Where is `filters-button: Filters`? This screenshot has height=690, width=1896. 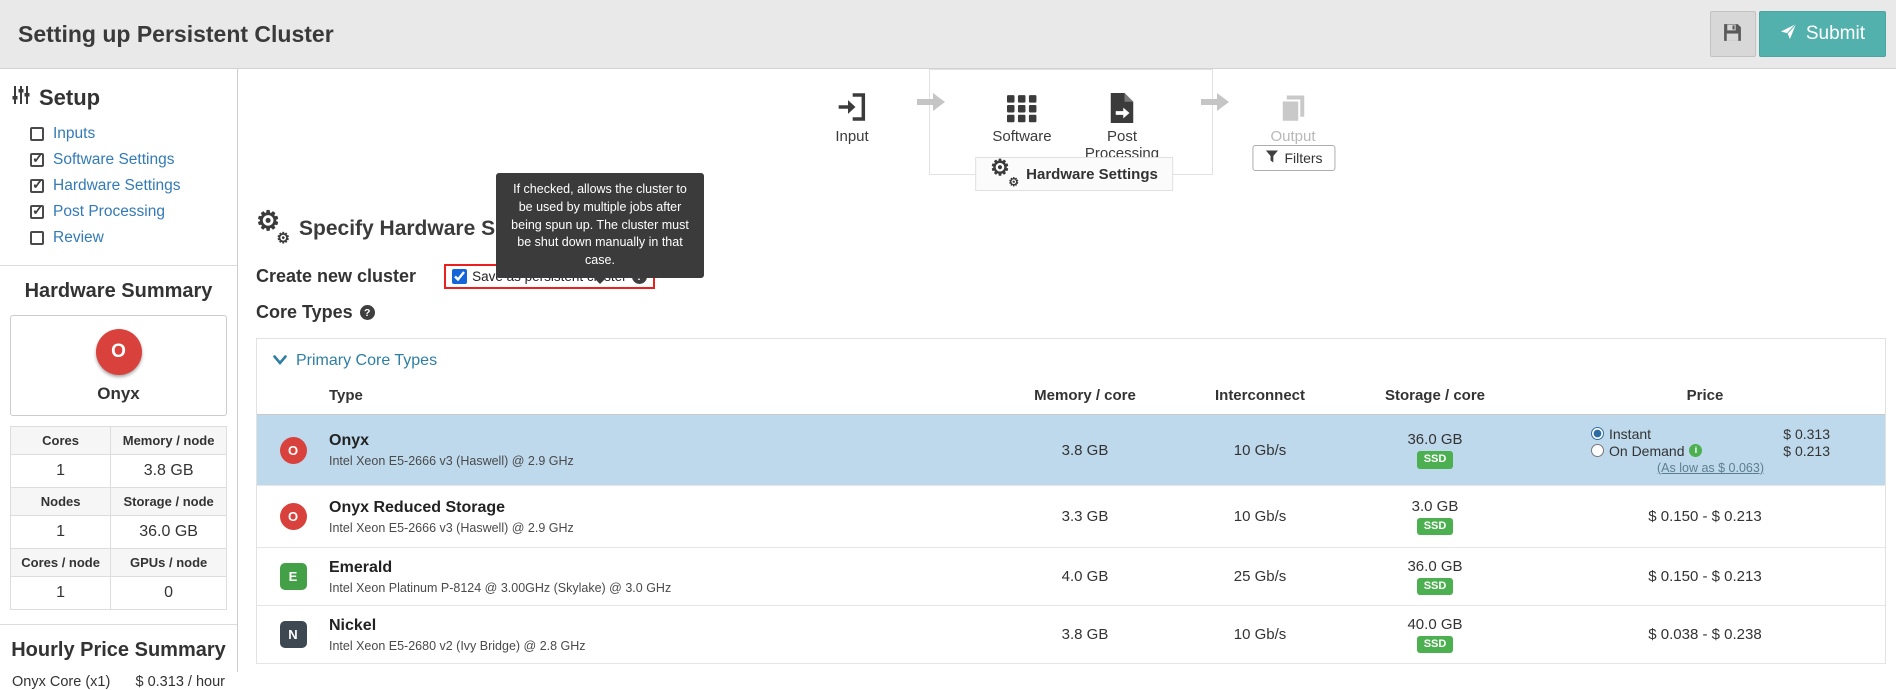
filters-button: Filters is located at coordinates (1294, 158).